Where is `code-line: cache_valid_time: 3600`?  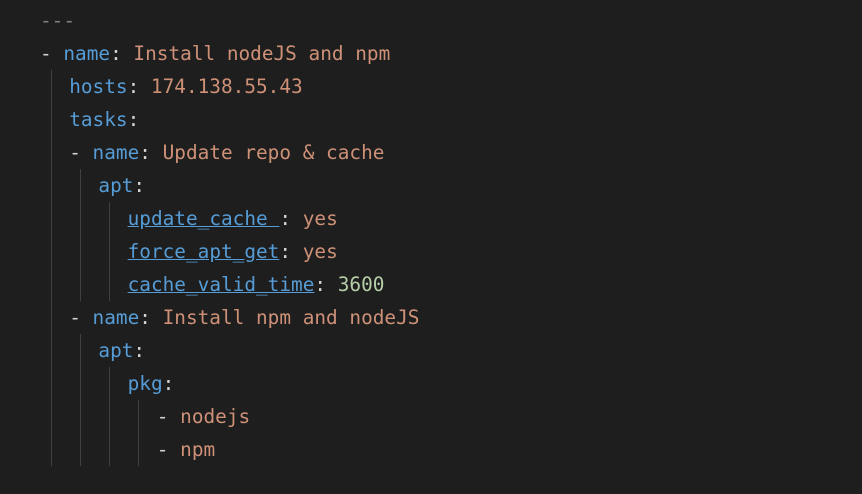 code-line: cache_valid_time: 3600 is located at coordinates (256, 284).